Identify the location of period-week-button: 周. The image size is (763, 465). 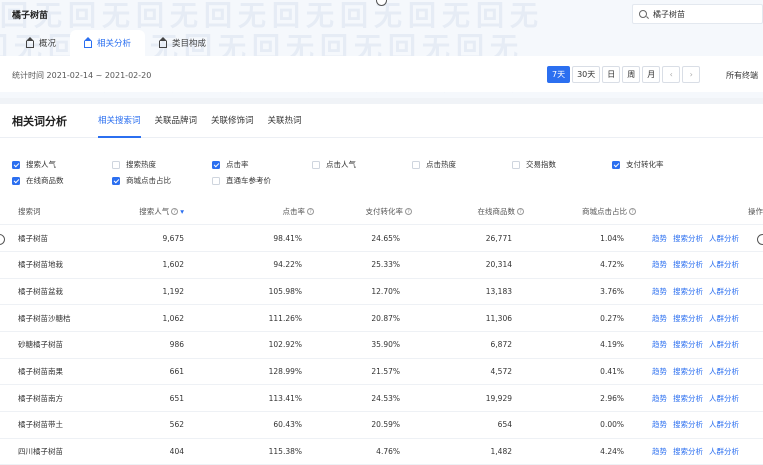
(631, 74).